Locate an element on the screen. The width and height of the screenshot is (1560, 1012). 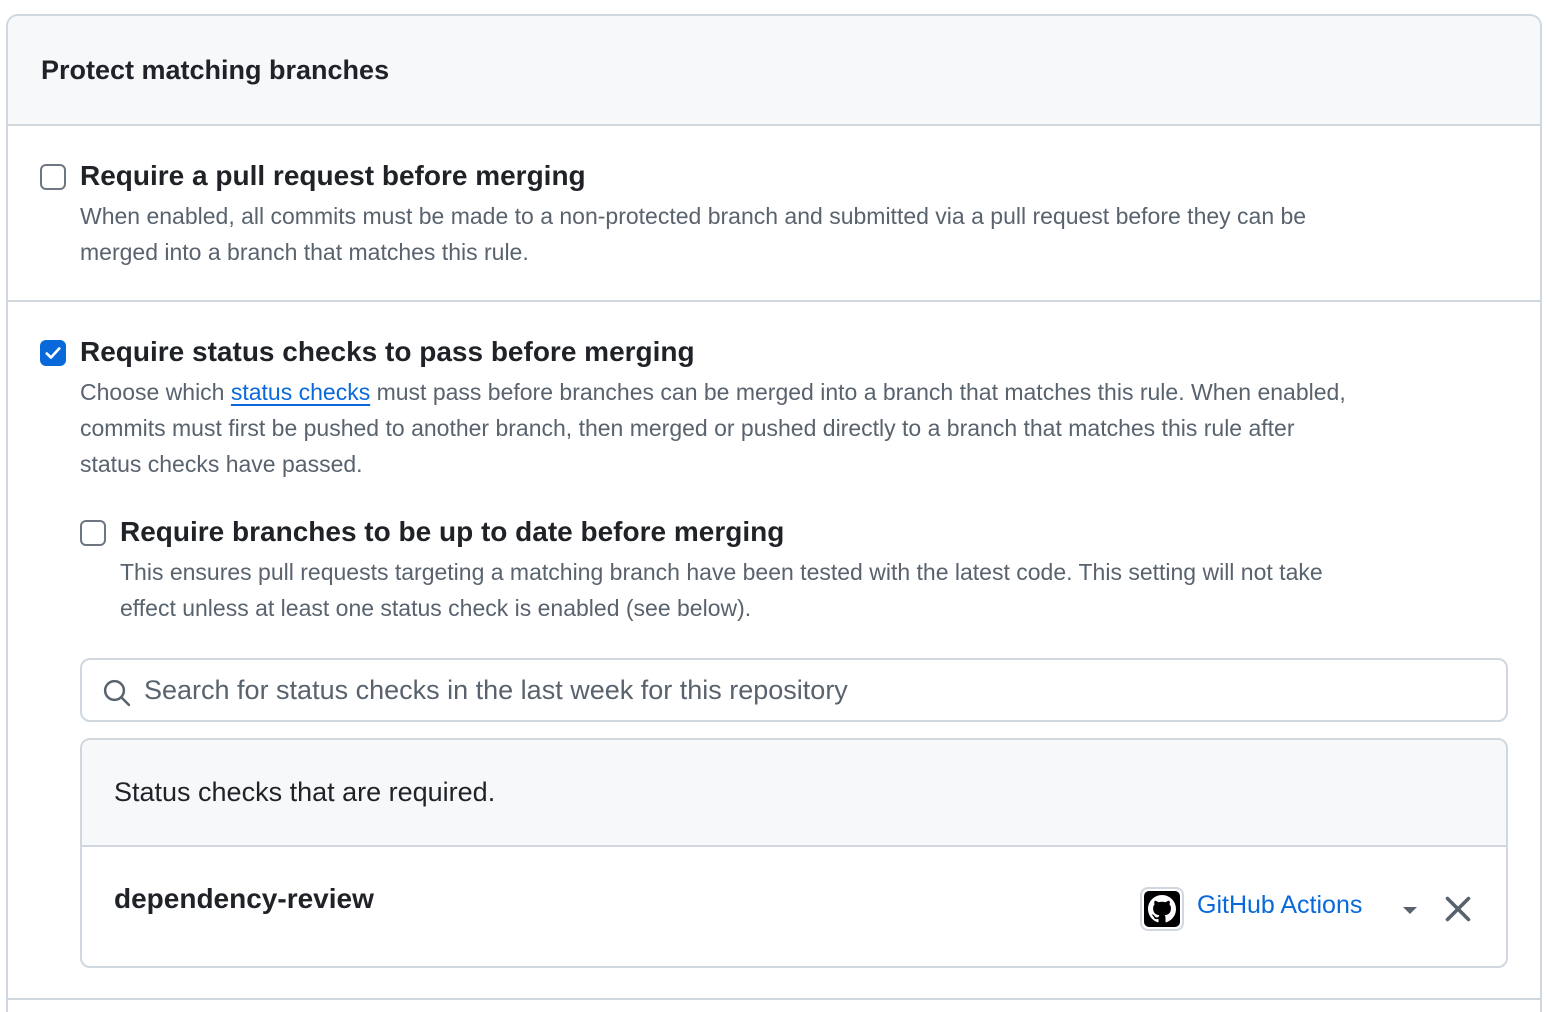
octocat-glyph is located at coordinates (1162, 909).